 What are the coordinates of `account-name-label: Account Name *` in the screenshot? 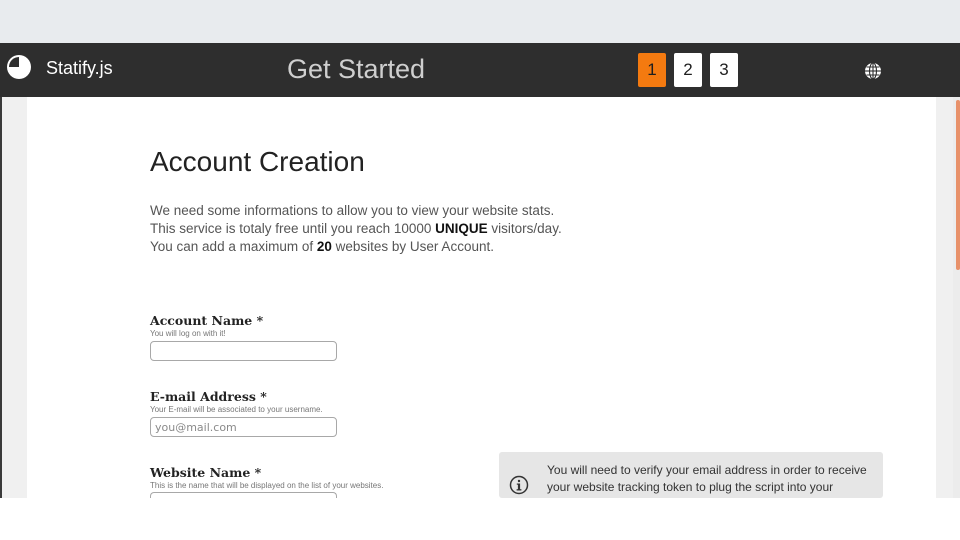 It's located at (207, 320).